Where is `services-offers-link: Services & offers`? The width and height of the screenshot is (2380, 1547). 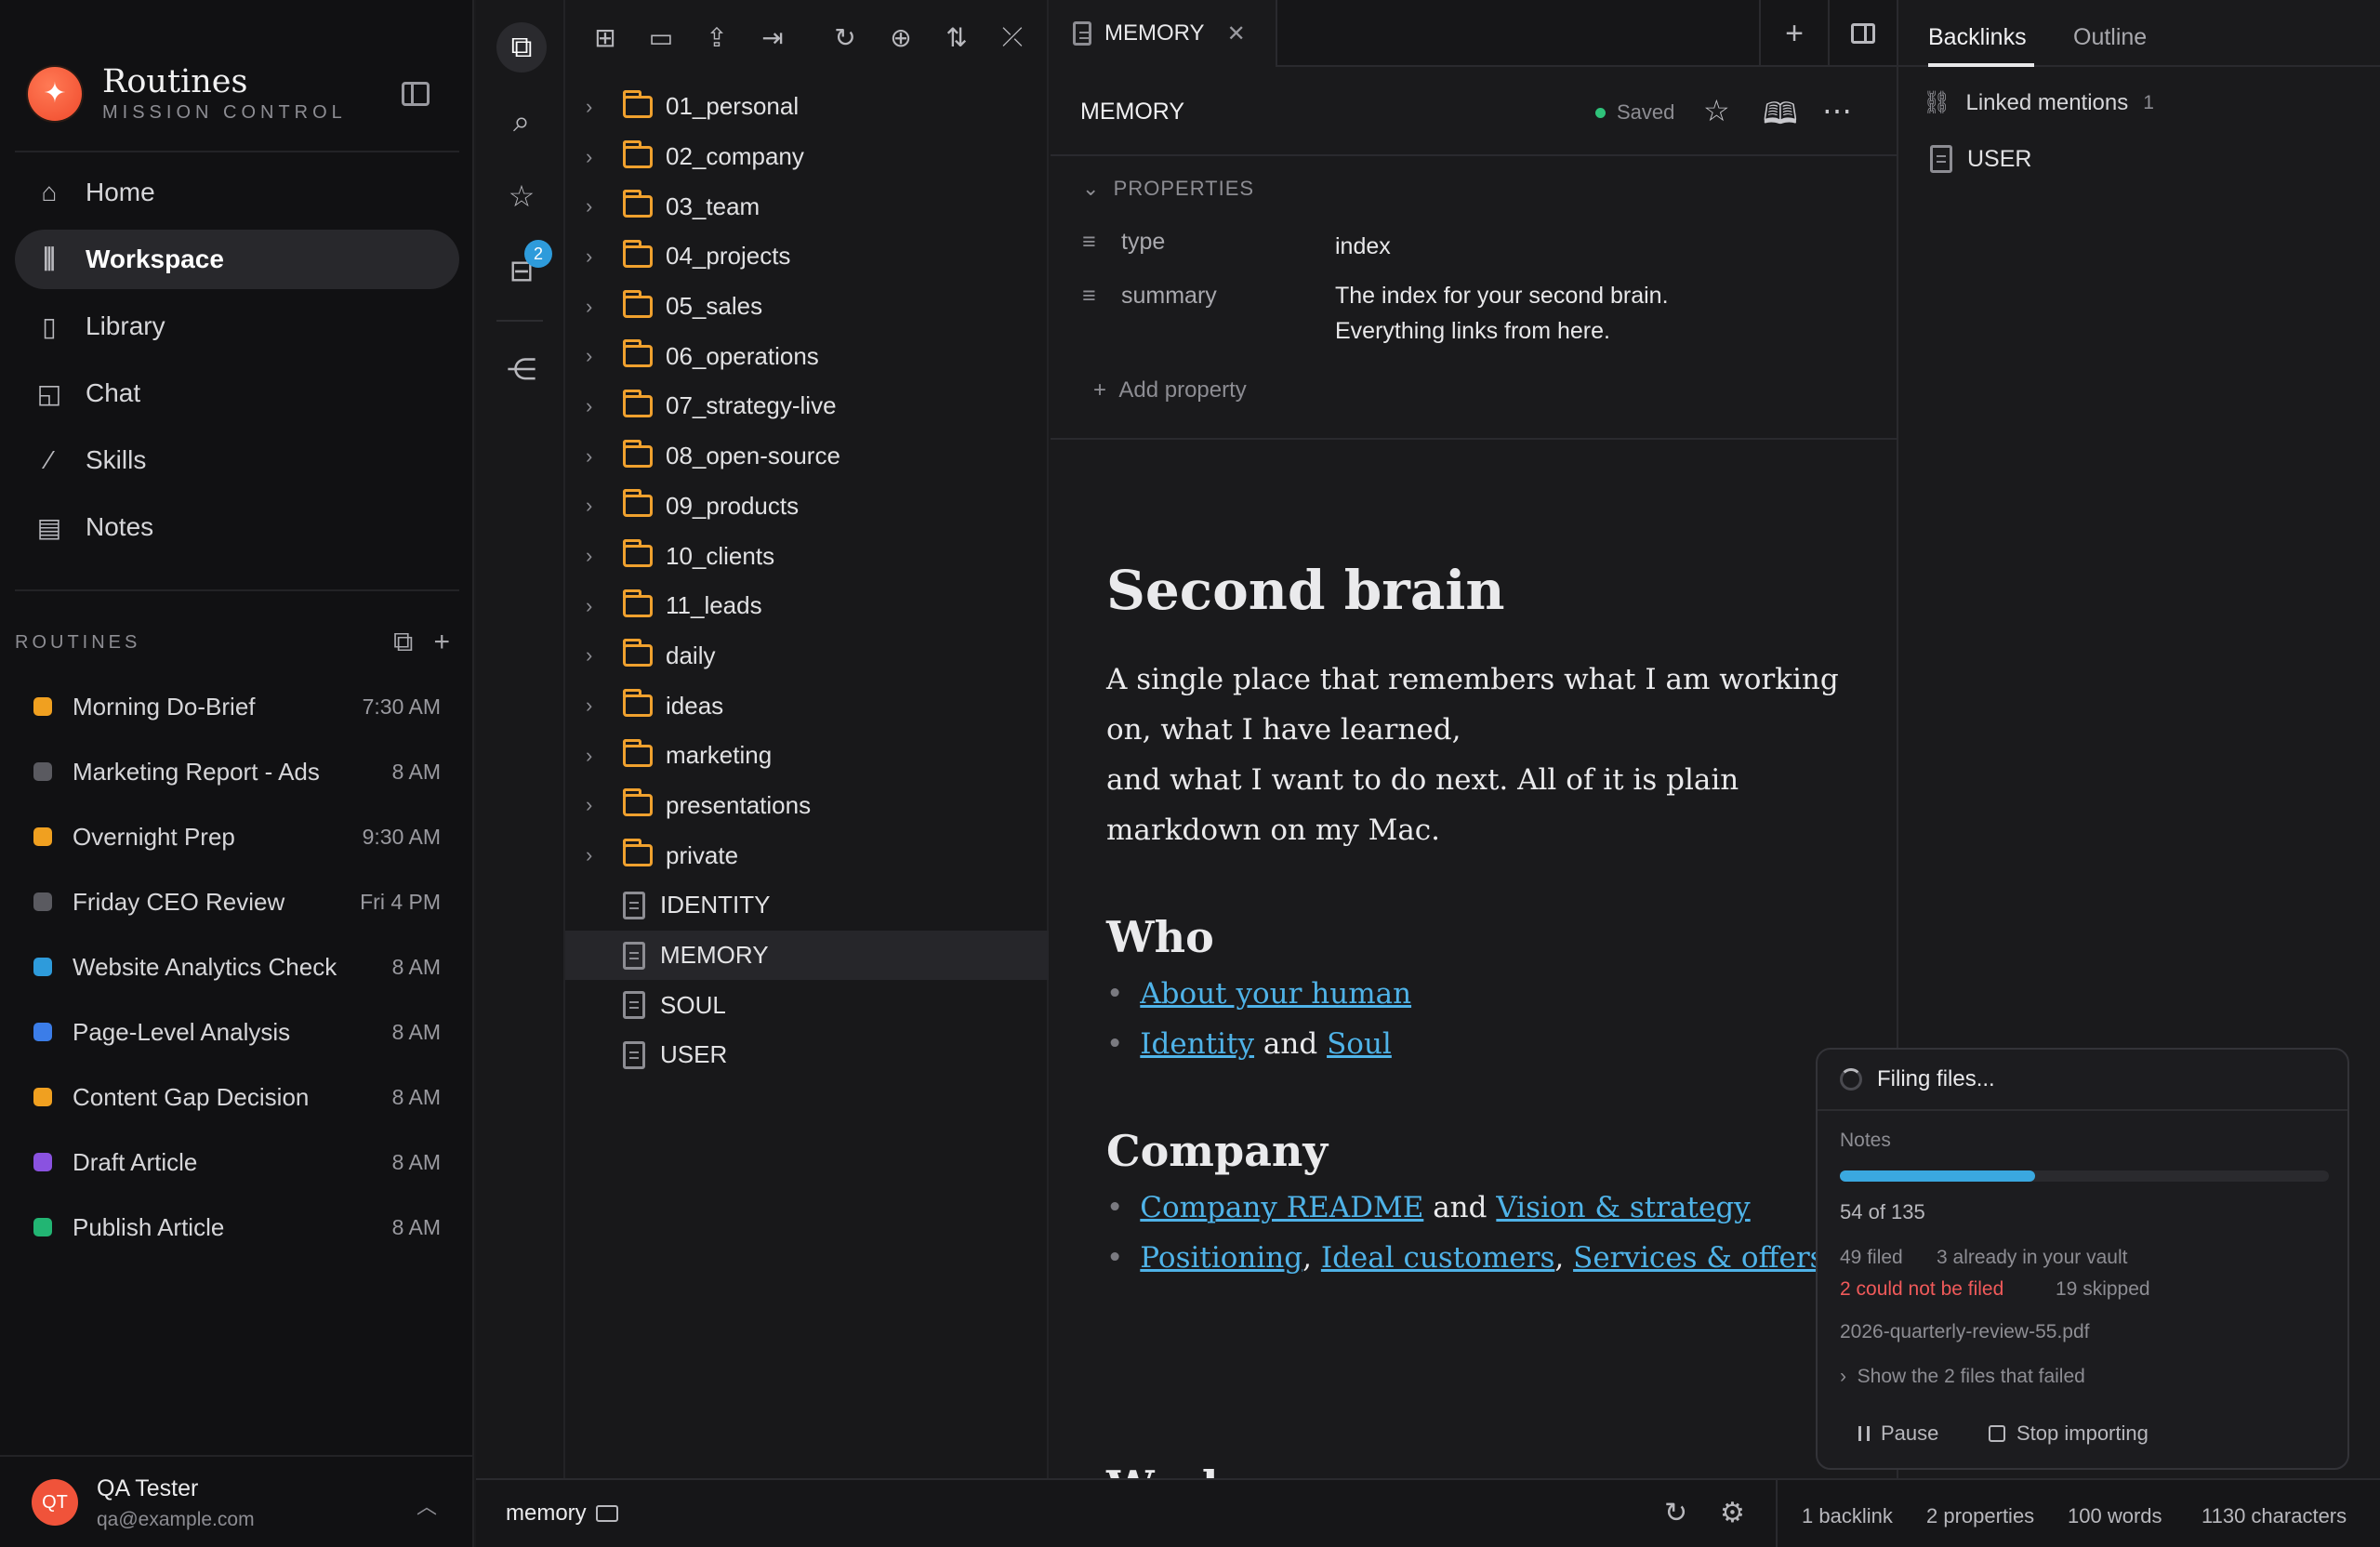
services-offers-link: Services & offers is located at coordinates (1699, 1258).